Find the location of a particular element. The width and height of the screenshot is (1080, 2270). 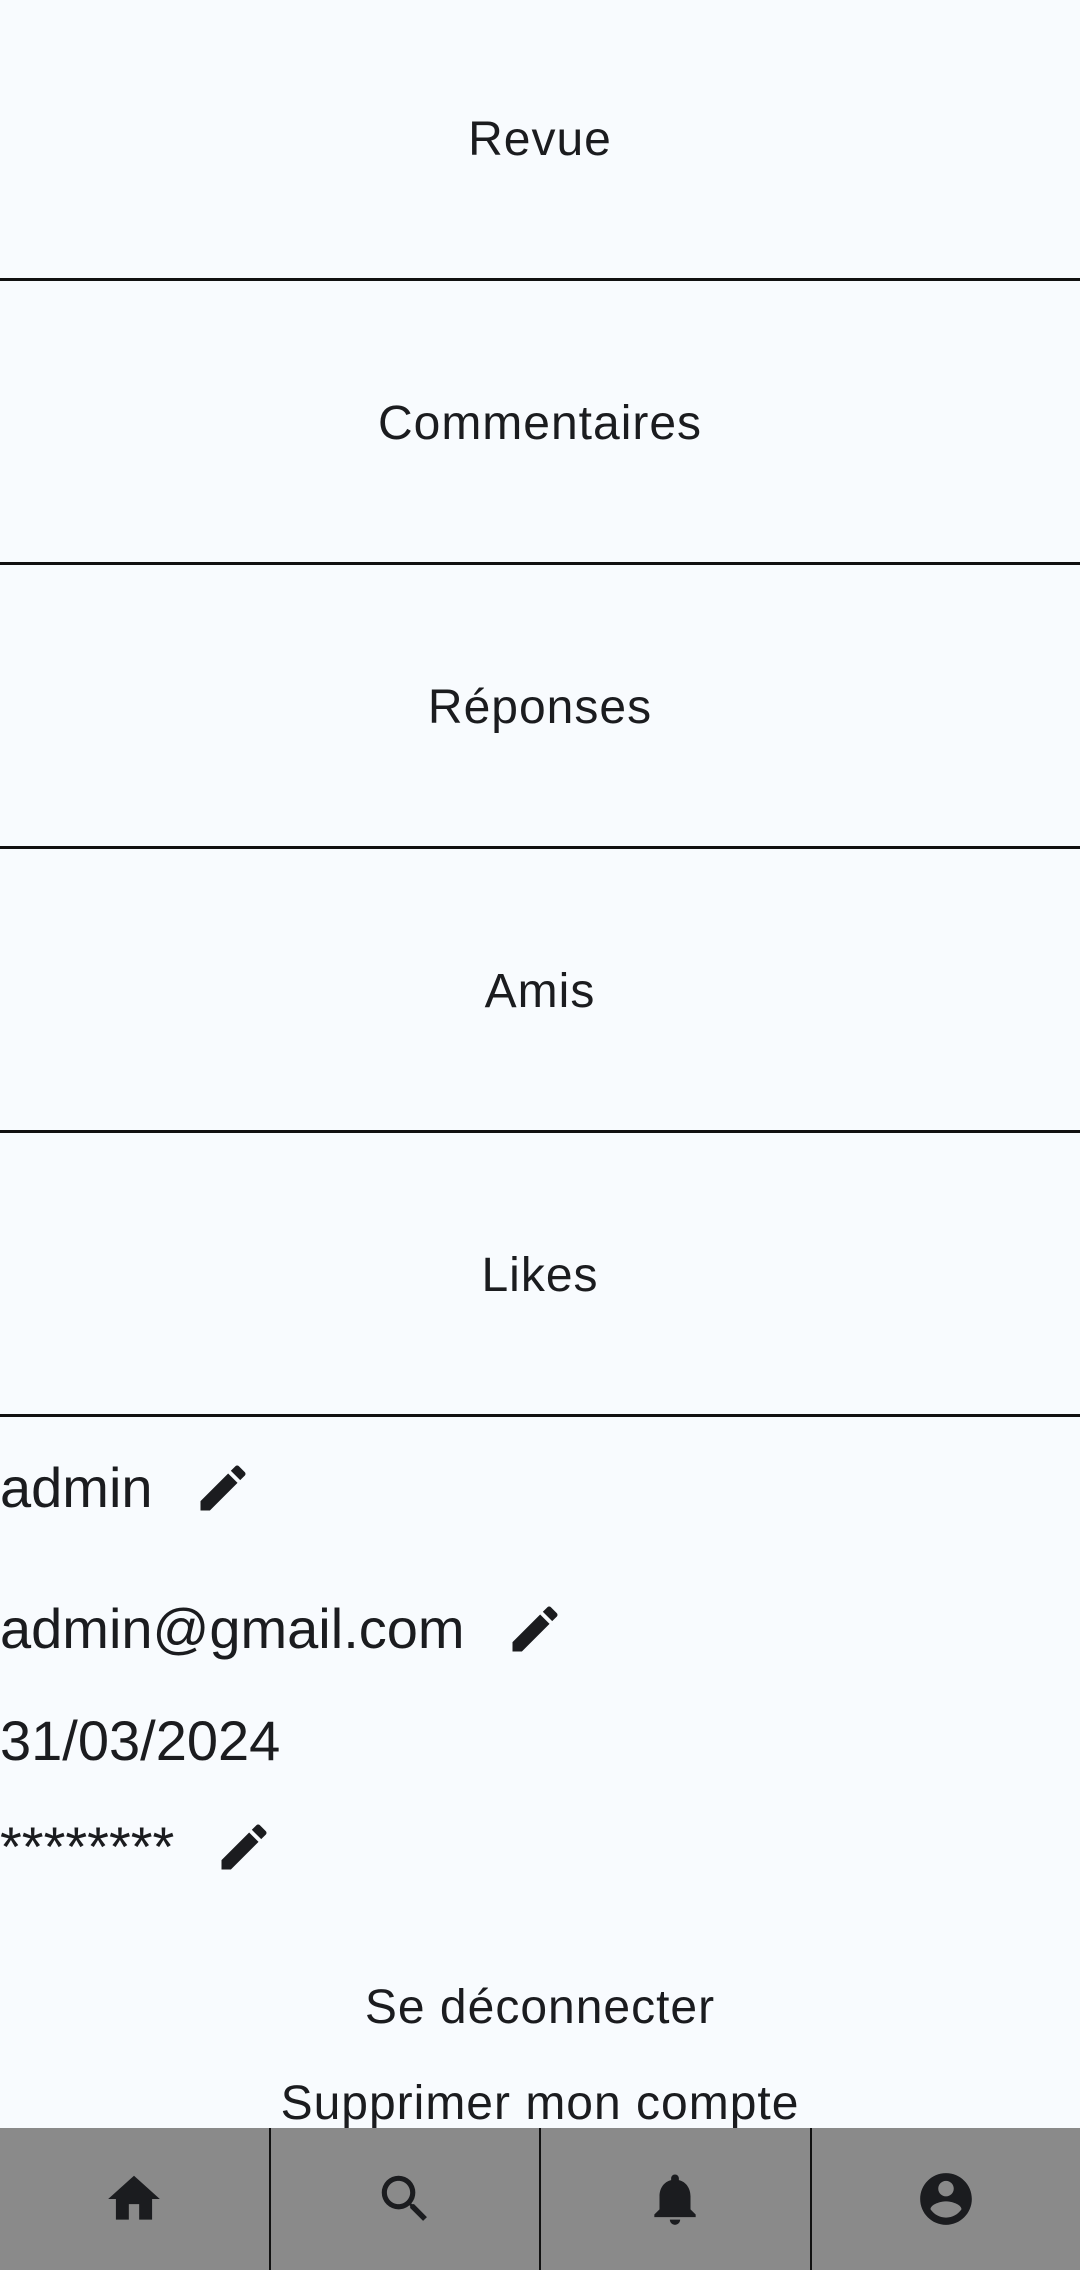

username-row: admin is located at coordinates (126, 1487).